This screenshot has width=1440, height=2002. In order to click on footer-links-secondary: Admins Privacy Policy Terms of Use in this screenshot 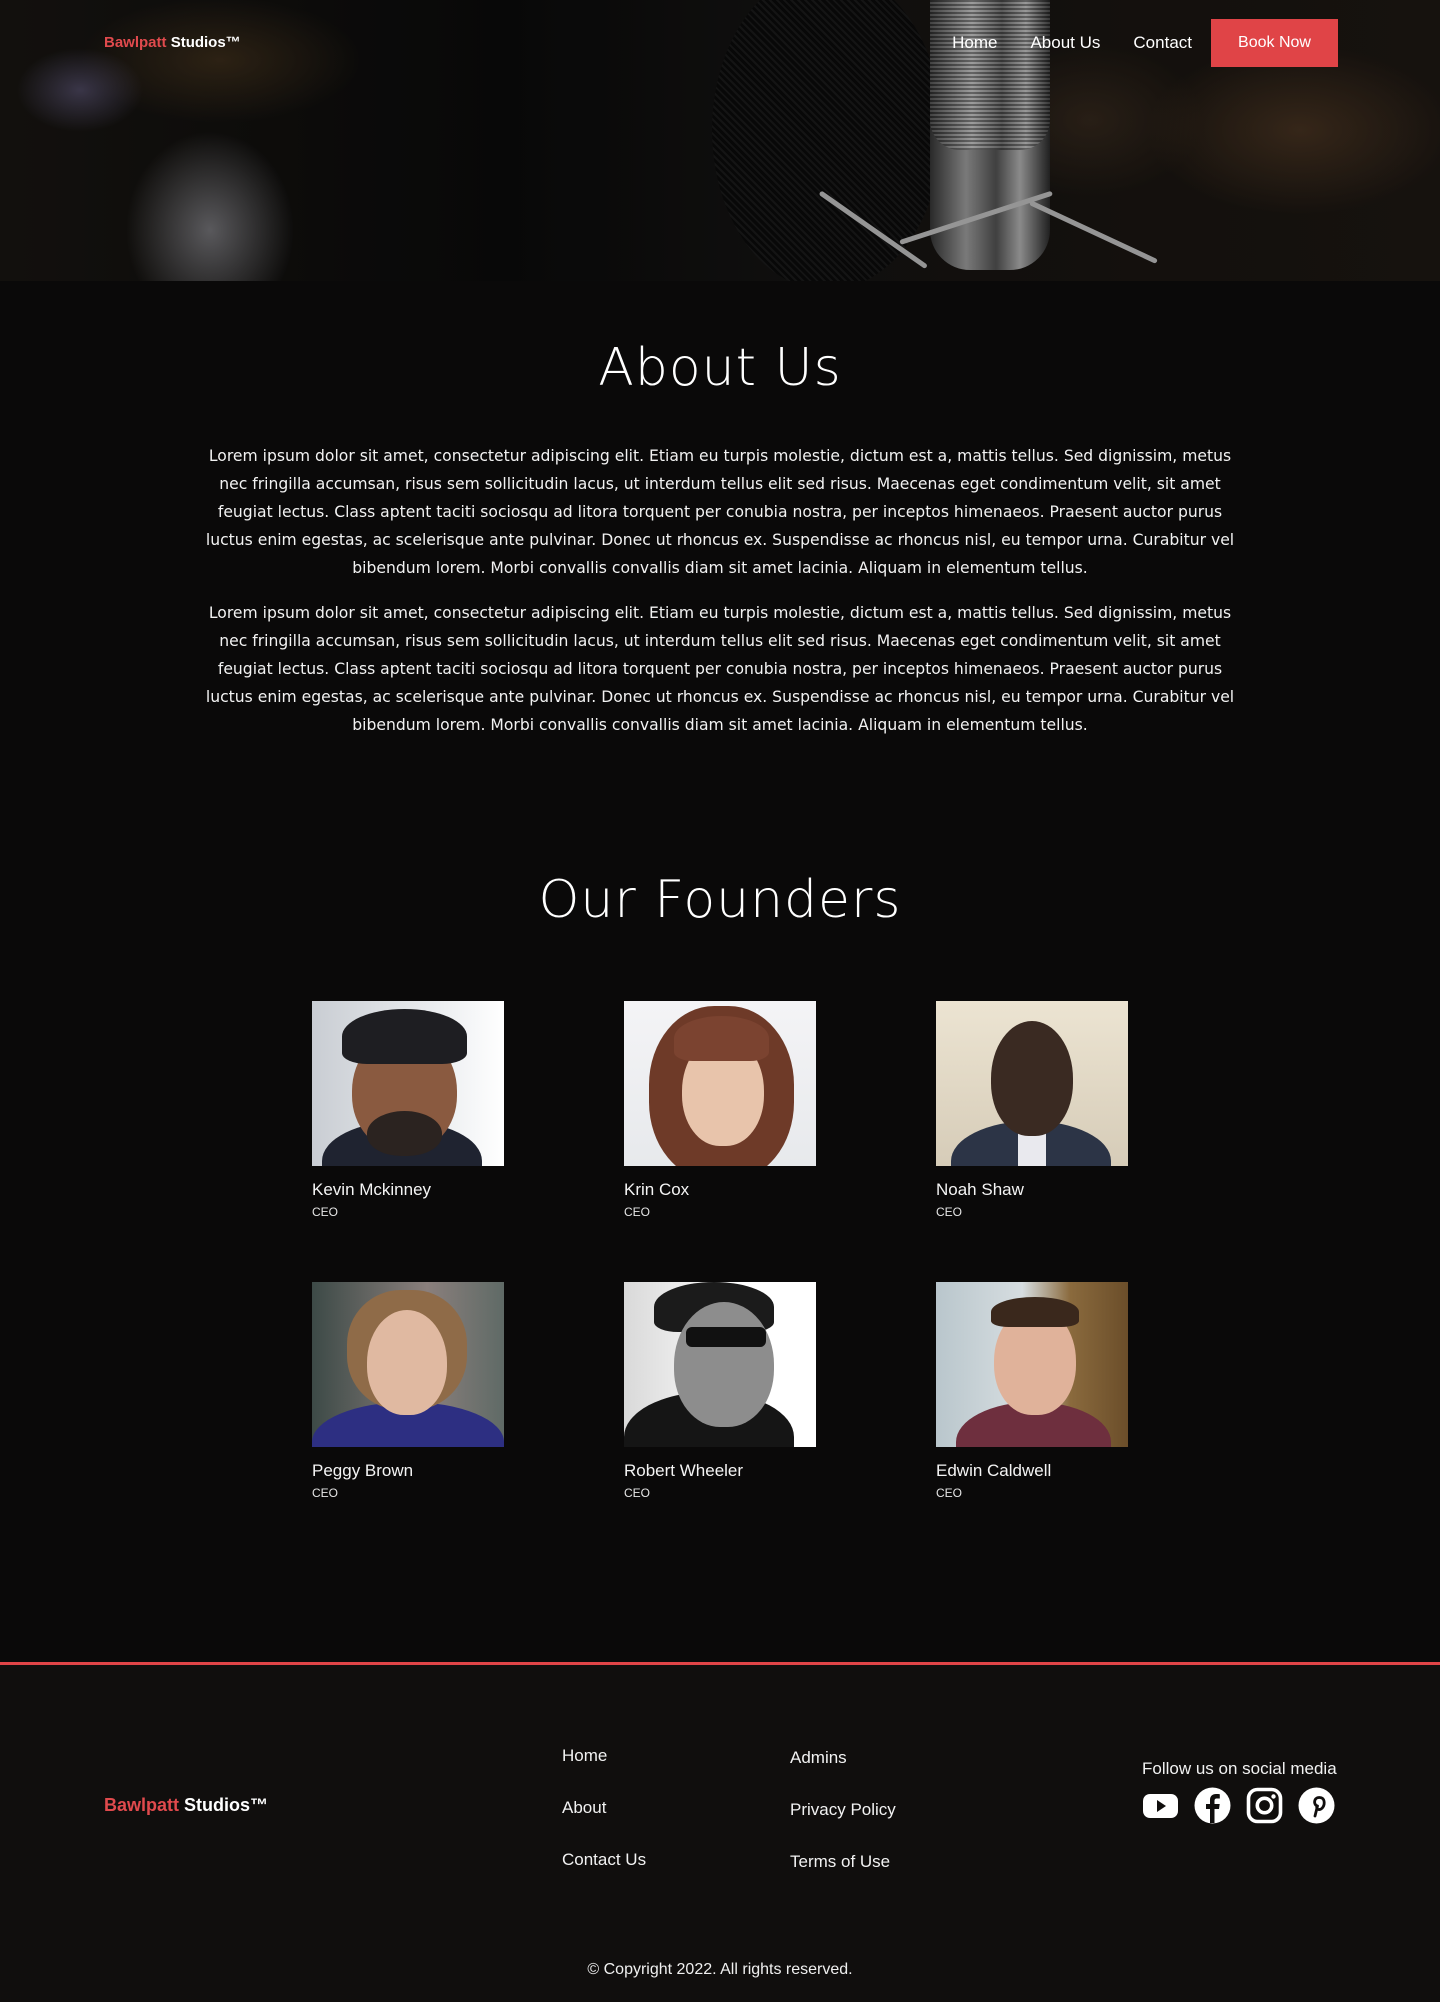, I will do `click(843, 1826)`.